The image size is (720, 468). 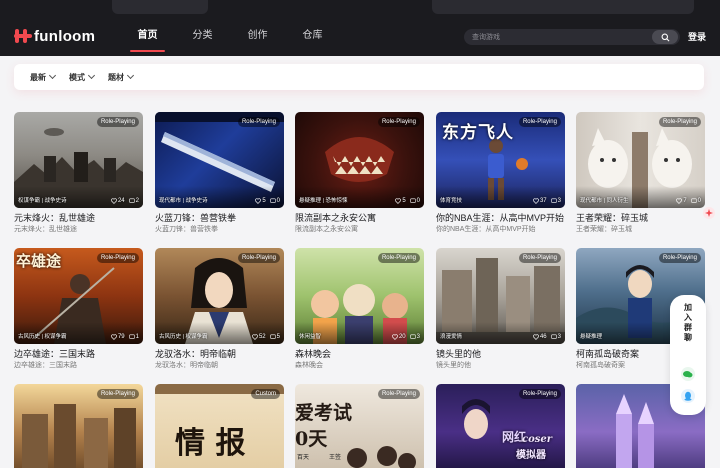 I want to click on game-card: 爱考试 0天 百天 王签 Role-Playing, so click(x=359, y=426).